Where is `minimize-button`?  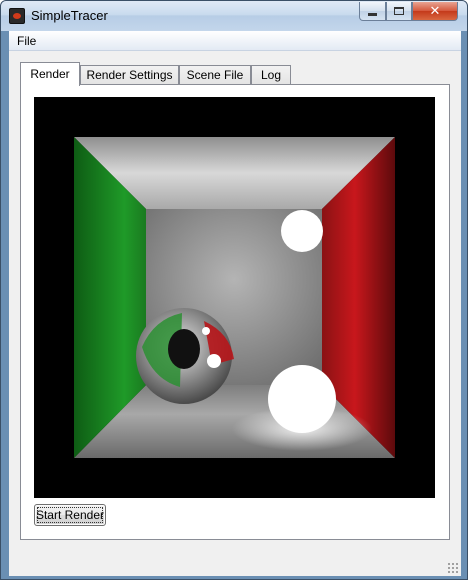
minimize-button is located at coordinates (372, 11).